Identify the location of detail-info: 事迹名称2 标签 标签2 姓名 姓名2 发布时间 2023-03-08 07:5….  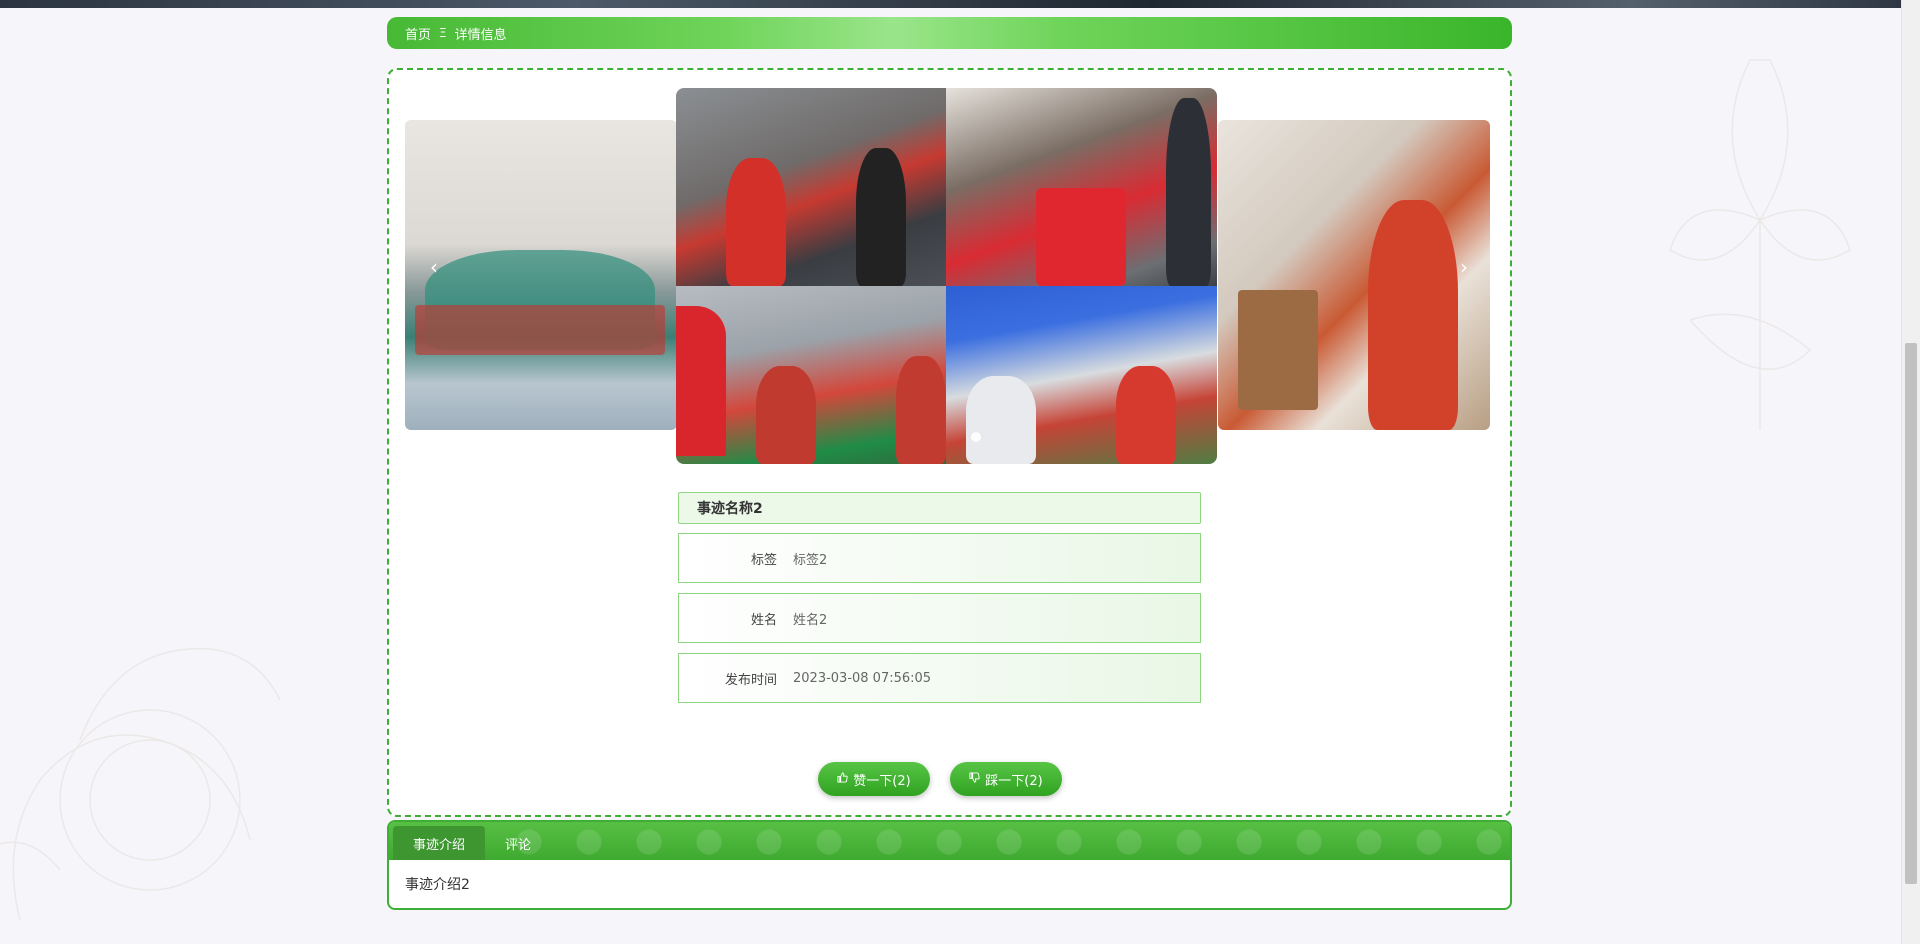
(939, 602).